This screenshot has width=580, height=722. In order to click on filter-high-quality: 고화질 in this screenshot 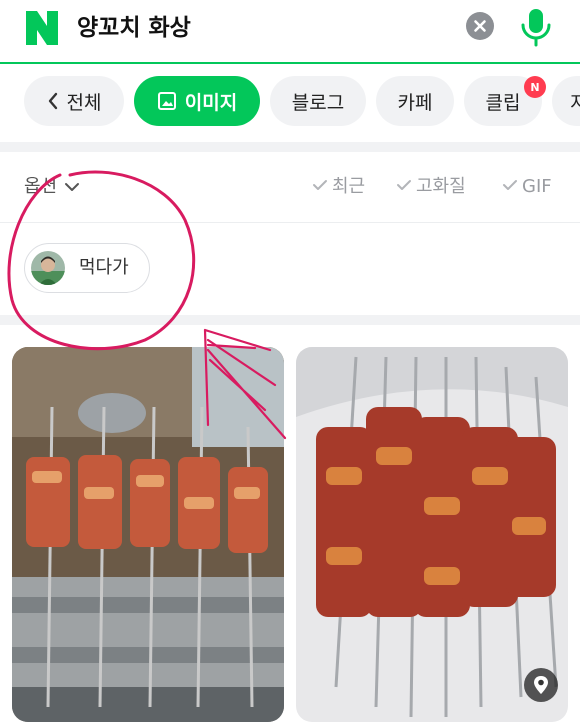, I will do `click(431, 187)`.